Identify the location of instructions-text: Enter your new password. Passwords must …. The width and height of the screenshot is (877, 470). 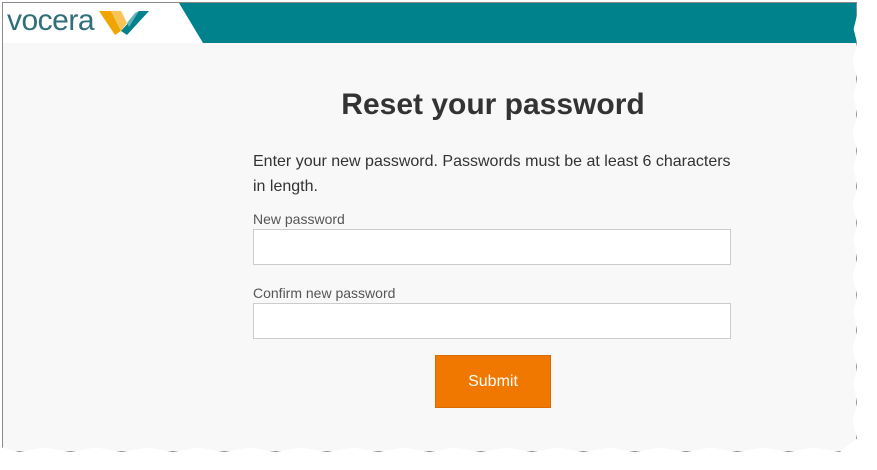
(492, 174).